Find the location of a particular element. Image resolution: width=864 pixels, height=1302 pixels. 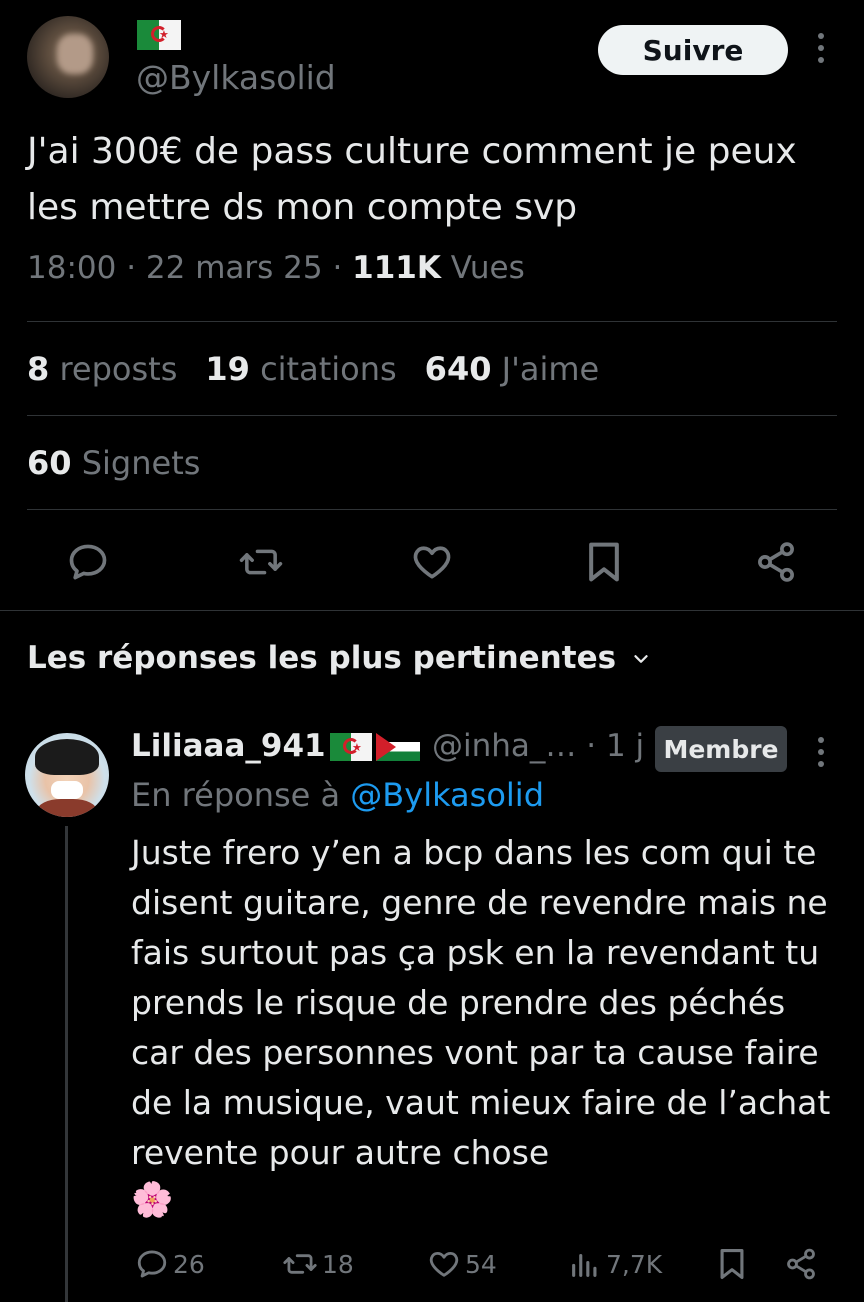

reply-bookmark-action is located at coordinates (734, 1264).